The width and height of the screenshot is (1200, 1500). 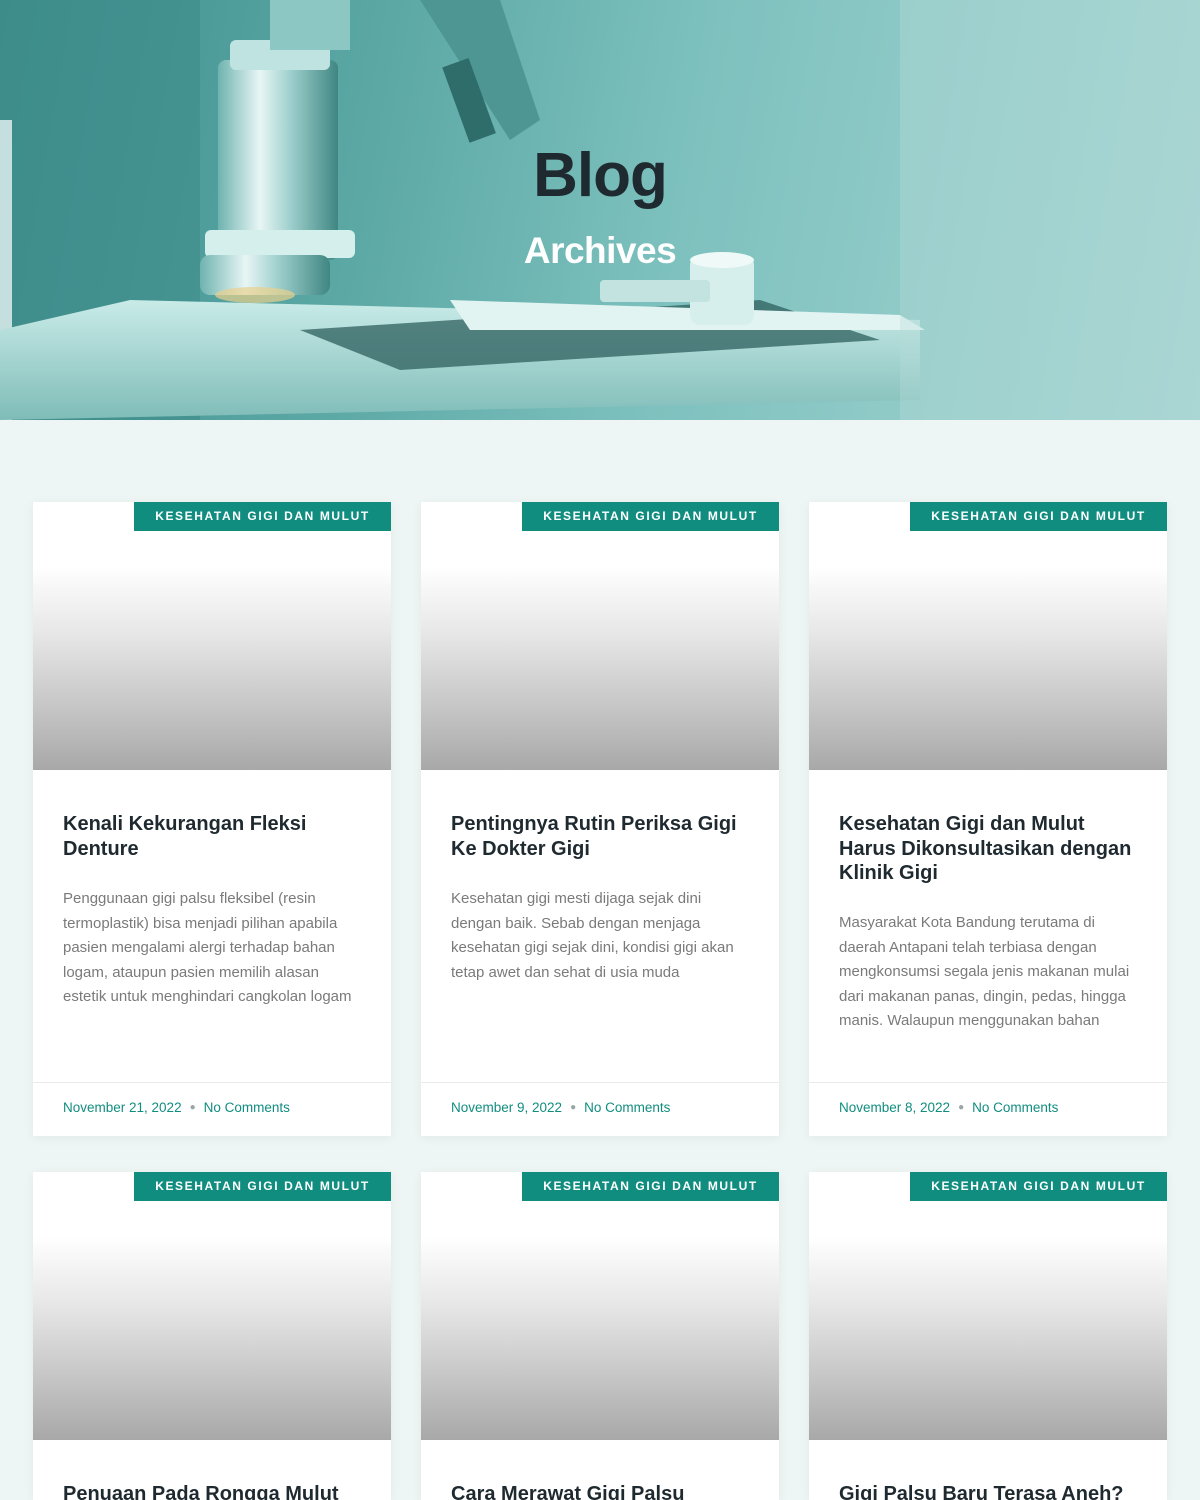 I want to click on post-date: November 9, 2022, so click(x=507, y=1107).